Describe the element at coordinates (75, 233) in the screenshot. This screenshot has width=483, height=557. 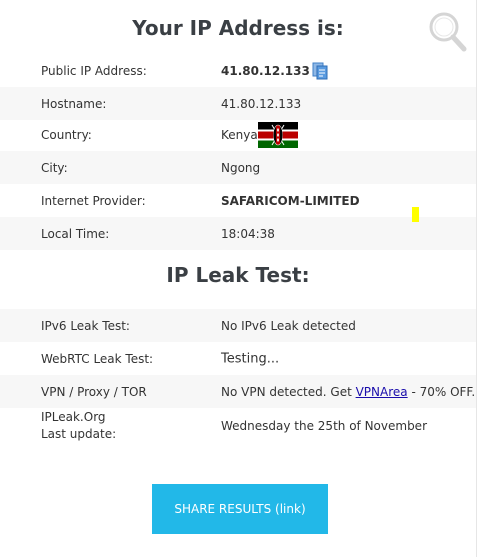
I see `local-time-label: Local Time:` at that location.